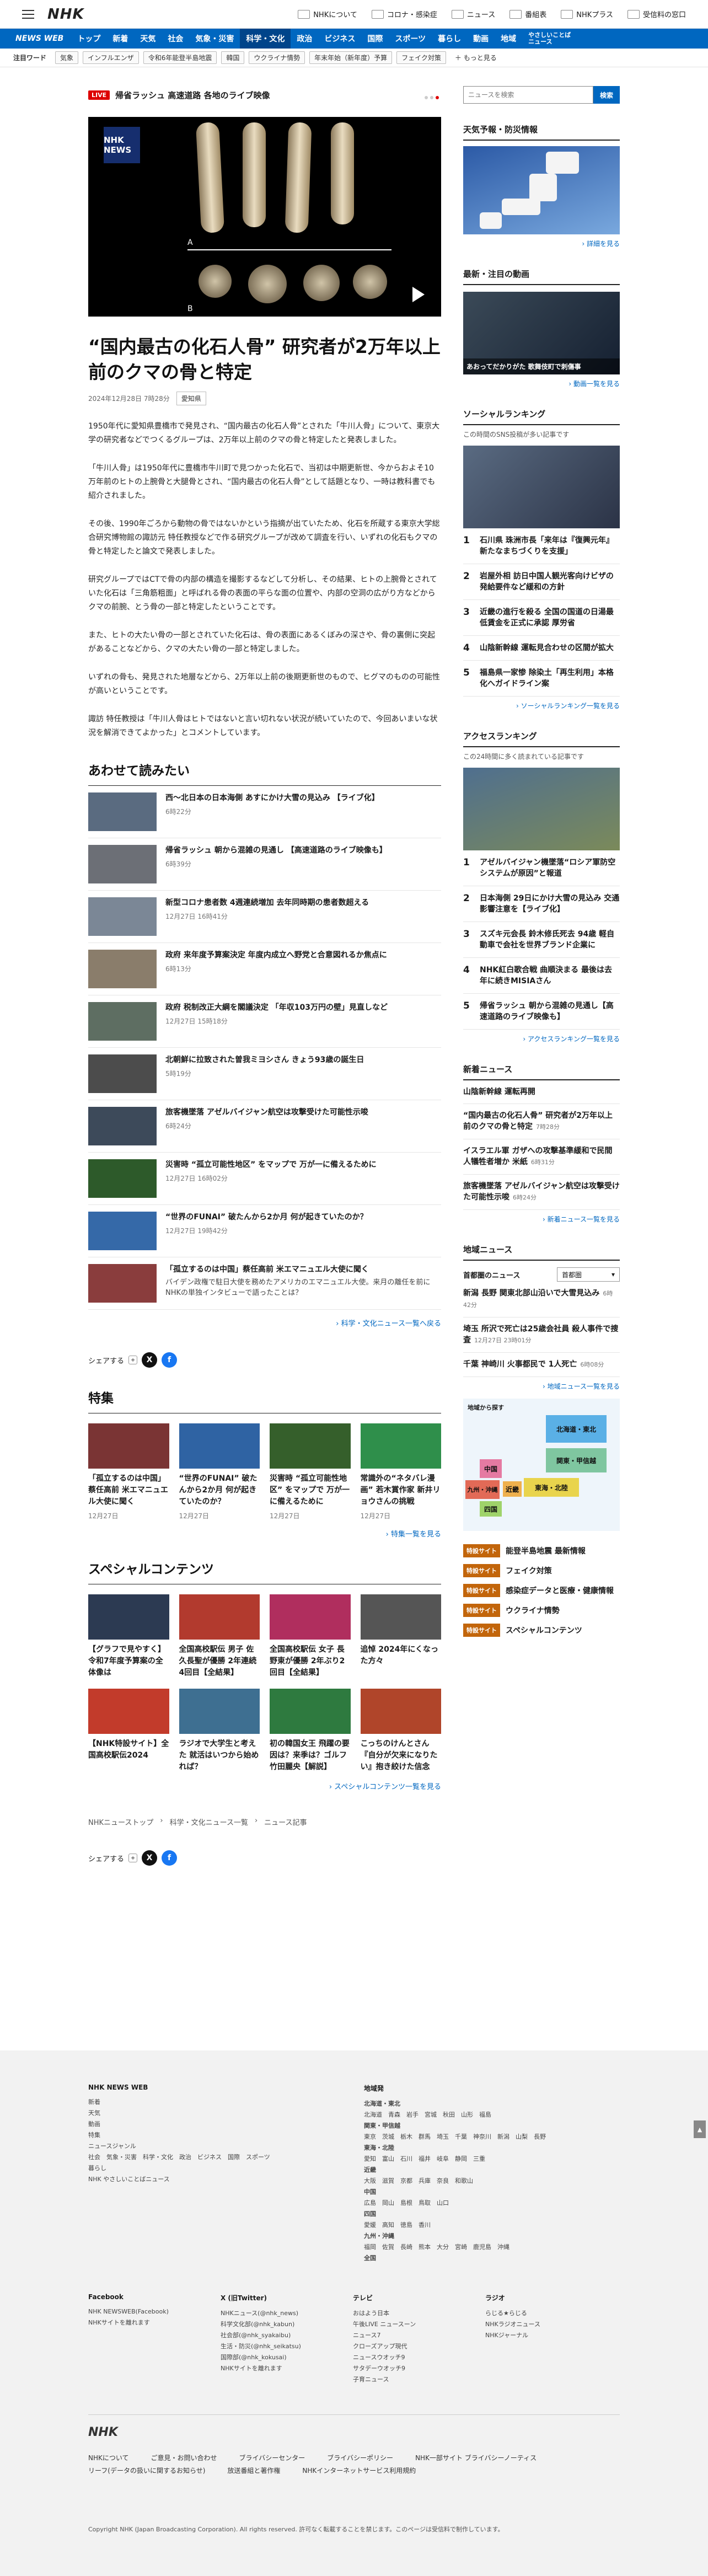  What do you see at coordinates (214, 39) in the screenshot?
I see `nav-disaster: 気象・災害` at bounding box center [214, 39].